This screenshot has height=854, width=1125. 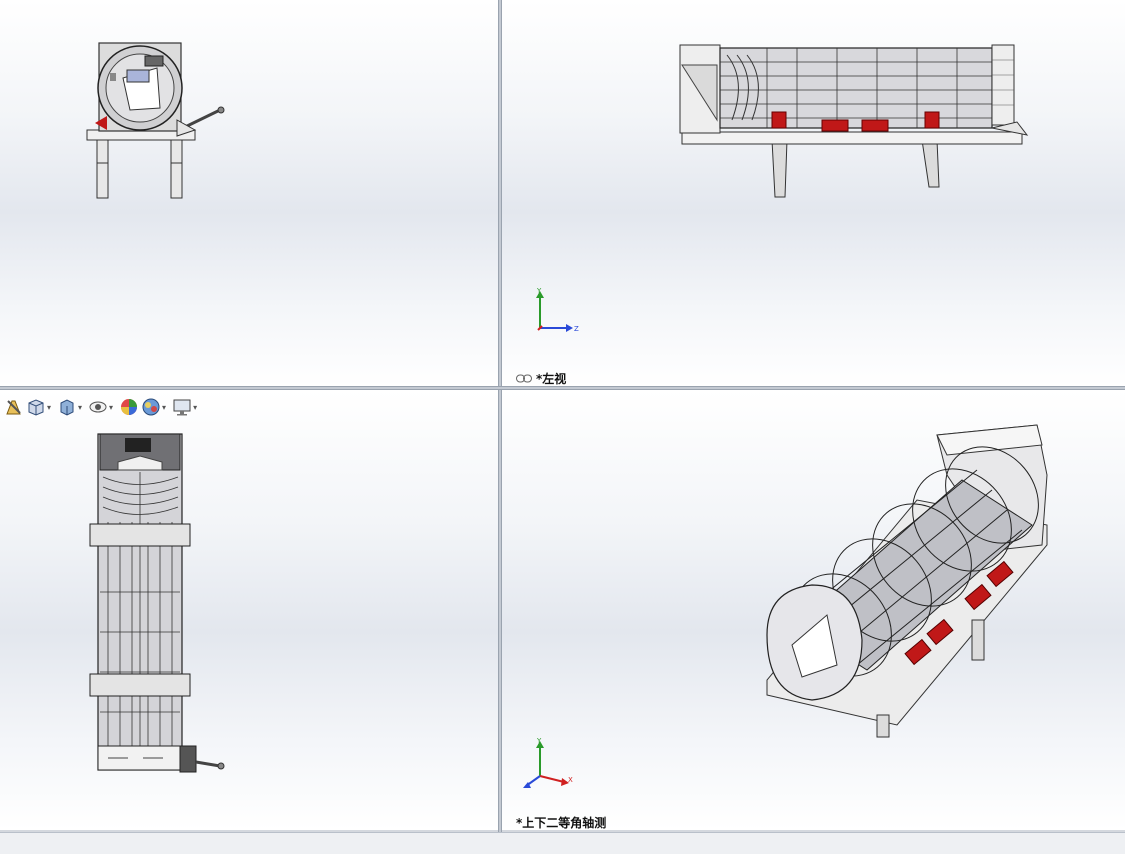 I want to click on view-name-label: *左视, so click(x=541, y=378).